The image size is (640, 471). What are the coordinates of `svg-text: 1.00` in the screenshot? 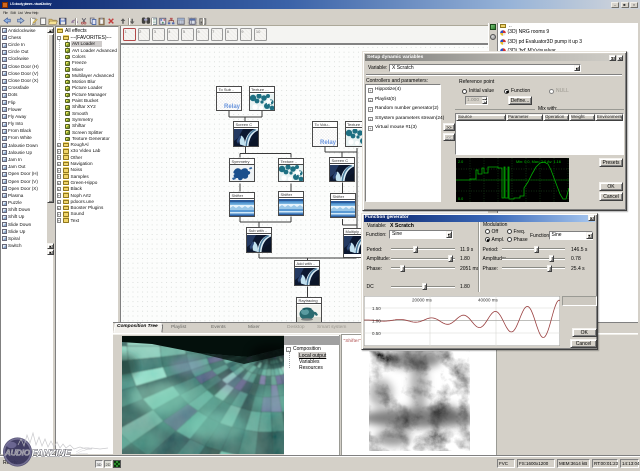 It's located at (376, 320).